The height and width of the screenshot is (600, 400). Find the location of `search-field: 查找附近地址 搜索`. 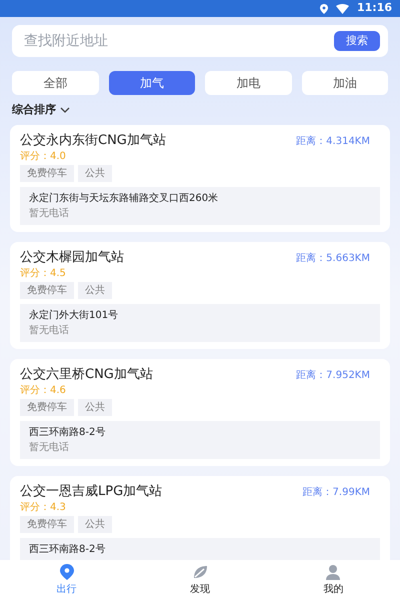

search-field: 查找附近地址 搜索 is located at coordinates (200, 41).